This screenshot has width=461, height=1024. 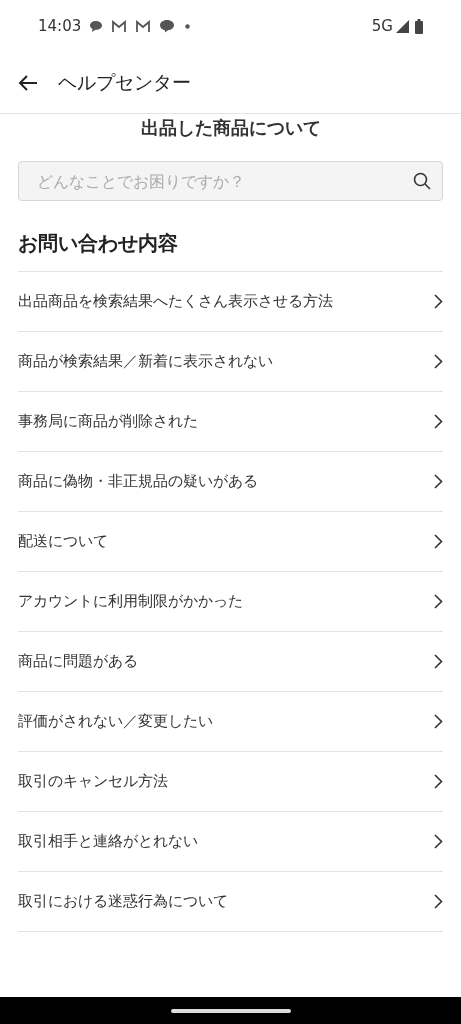 What do you see at coordinates (60, 26) in the screenshot?
I see `status-time: 14:03` at bounding box center [60, 26].